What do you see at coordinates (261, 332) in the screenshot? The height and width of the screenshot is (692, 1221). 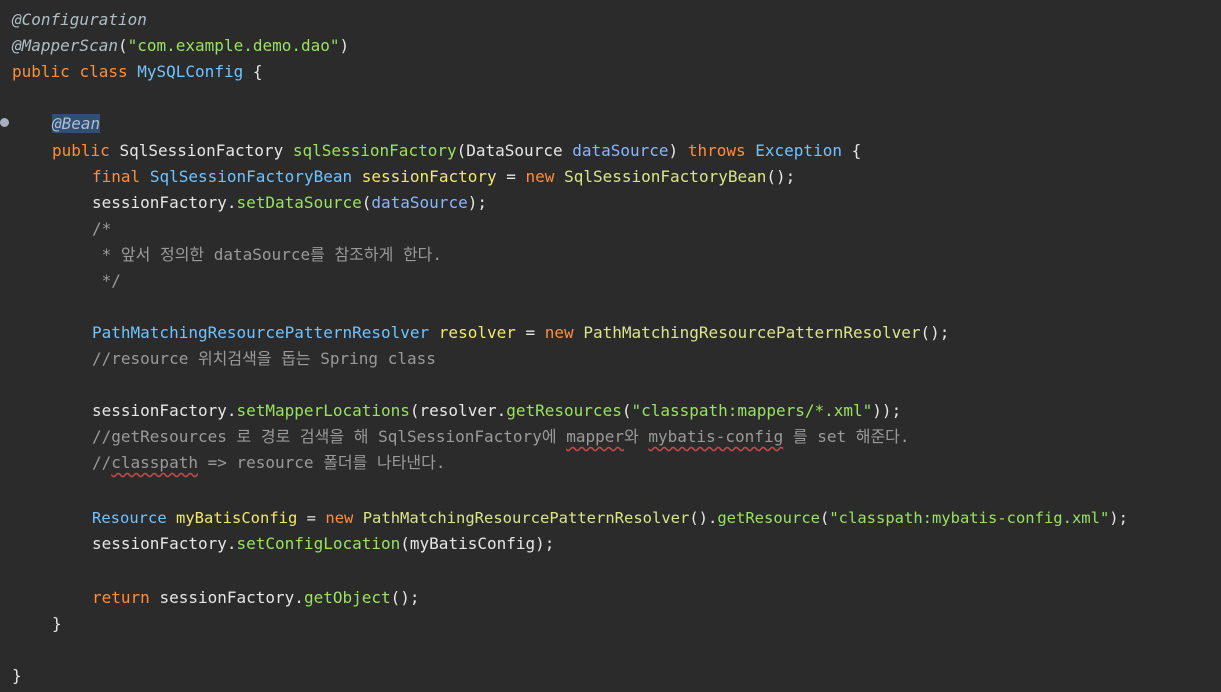 I see `type-name: PathMatchingResourcePatternResolver` at bounding box center [261, 332].